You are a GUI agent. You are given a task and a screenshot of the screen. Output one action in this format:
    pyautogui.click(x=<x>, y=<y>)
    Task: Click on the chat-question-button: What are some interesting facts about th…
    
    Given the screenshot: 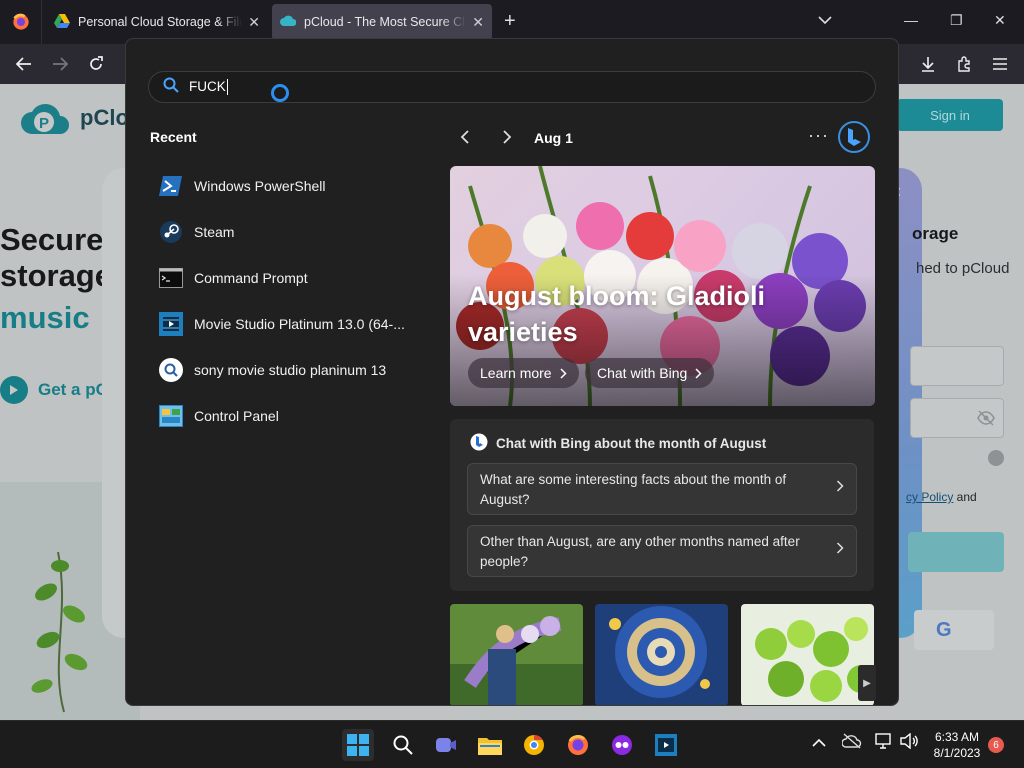 What is the action you would take?
    pyautogui.click(x=662, y=489)
    